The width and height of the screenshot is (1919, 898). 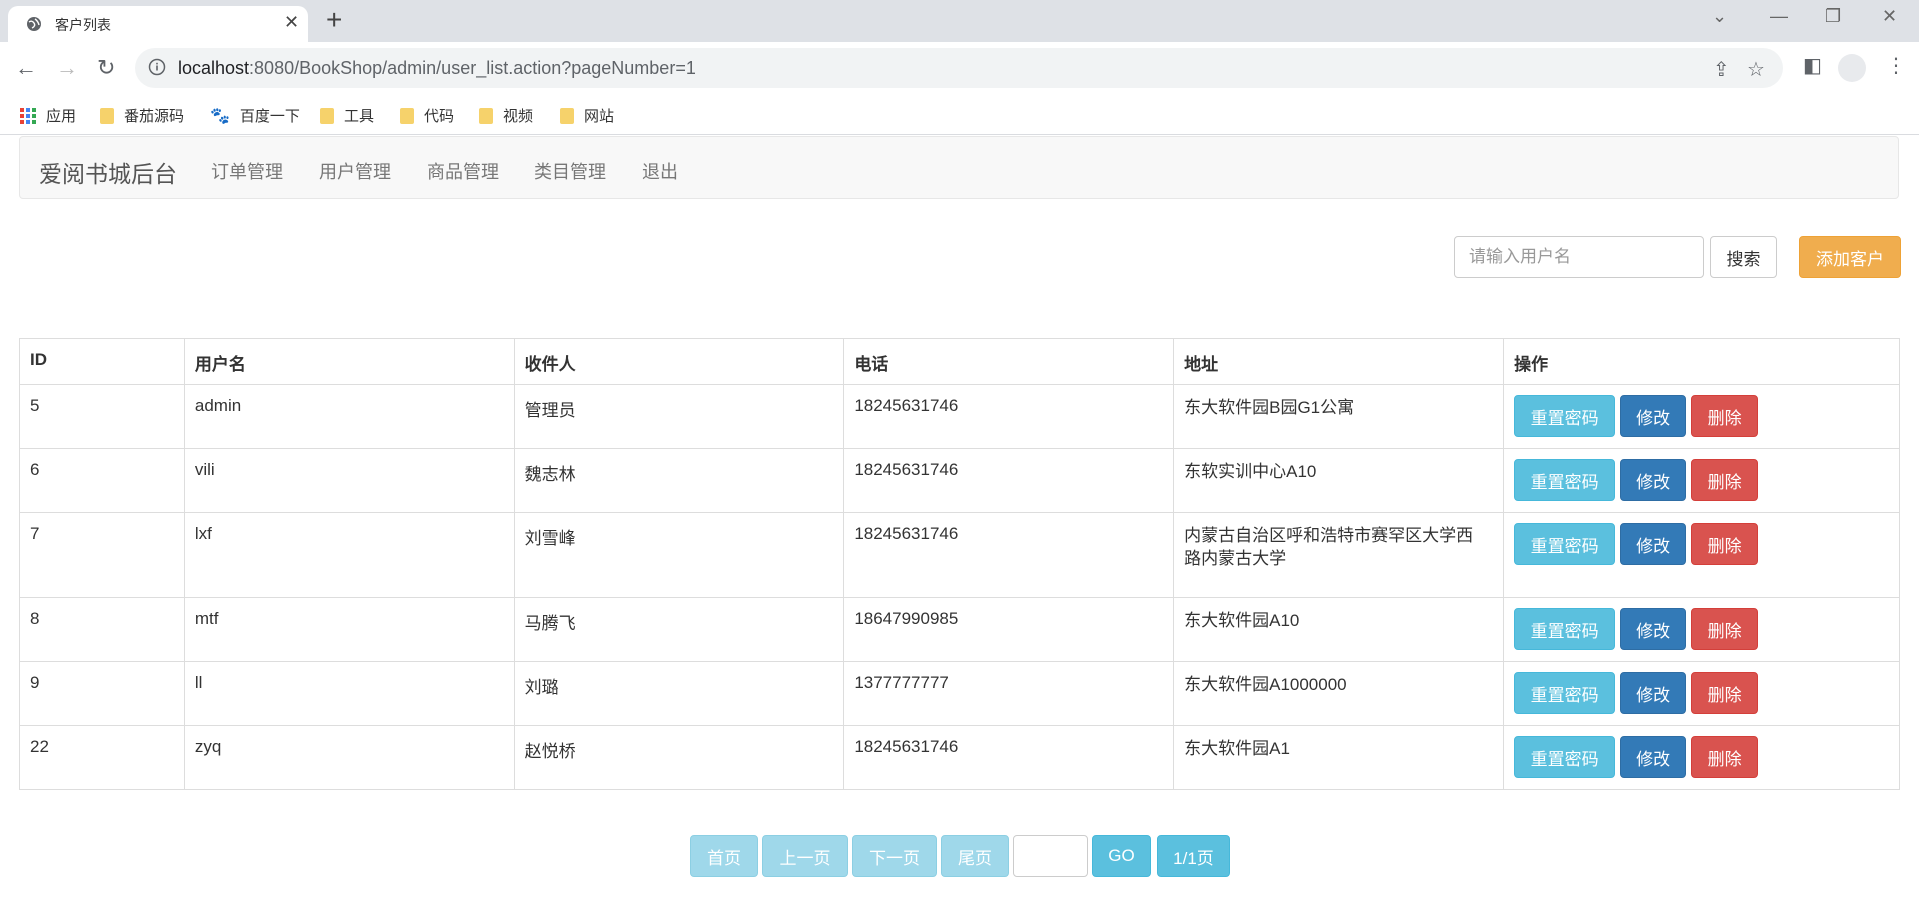 I want to click on bookmark-apps: 应用, so click(x=48, y=115).